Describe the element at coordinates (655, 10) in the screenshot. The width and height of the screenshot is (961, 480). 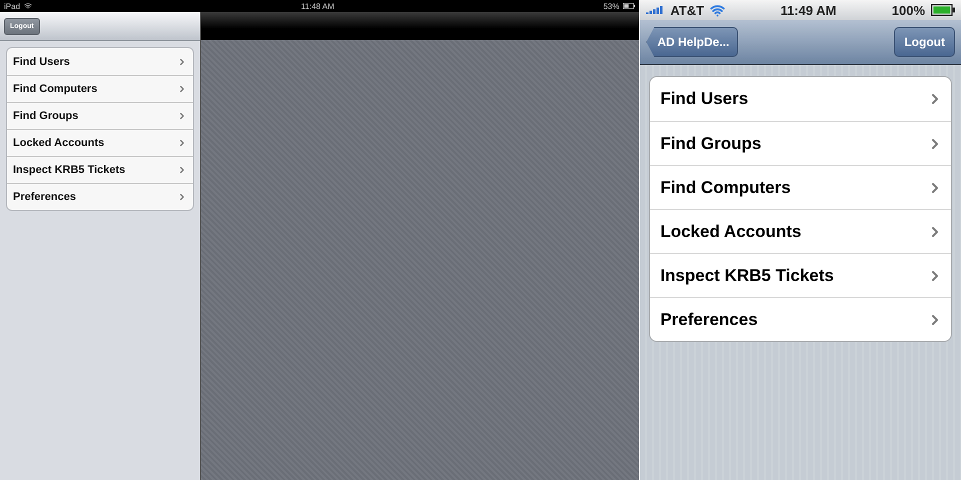
I see `signal-icon` at that location.